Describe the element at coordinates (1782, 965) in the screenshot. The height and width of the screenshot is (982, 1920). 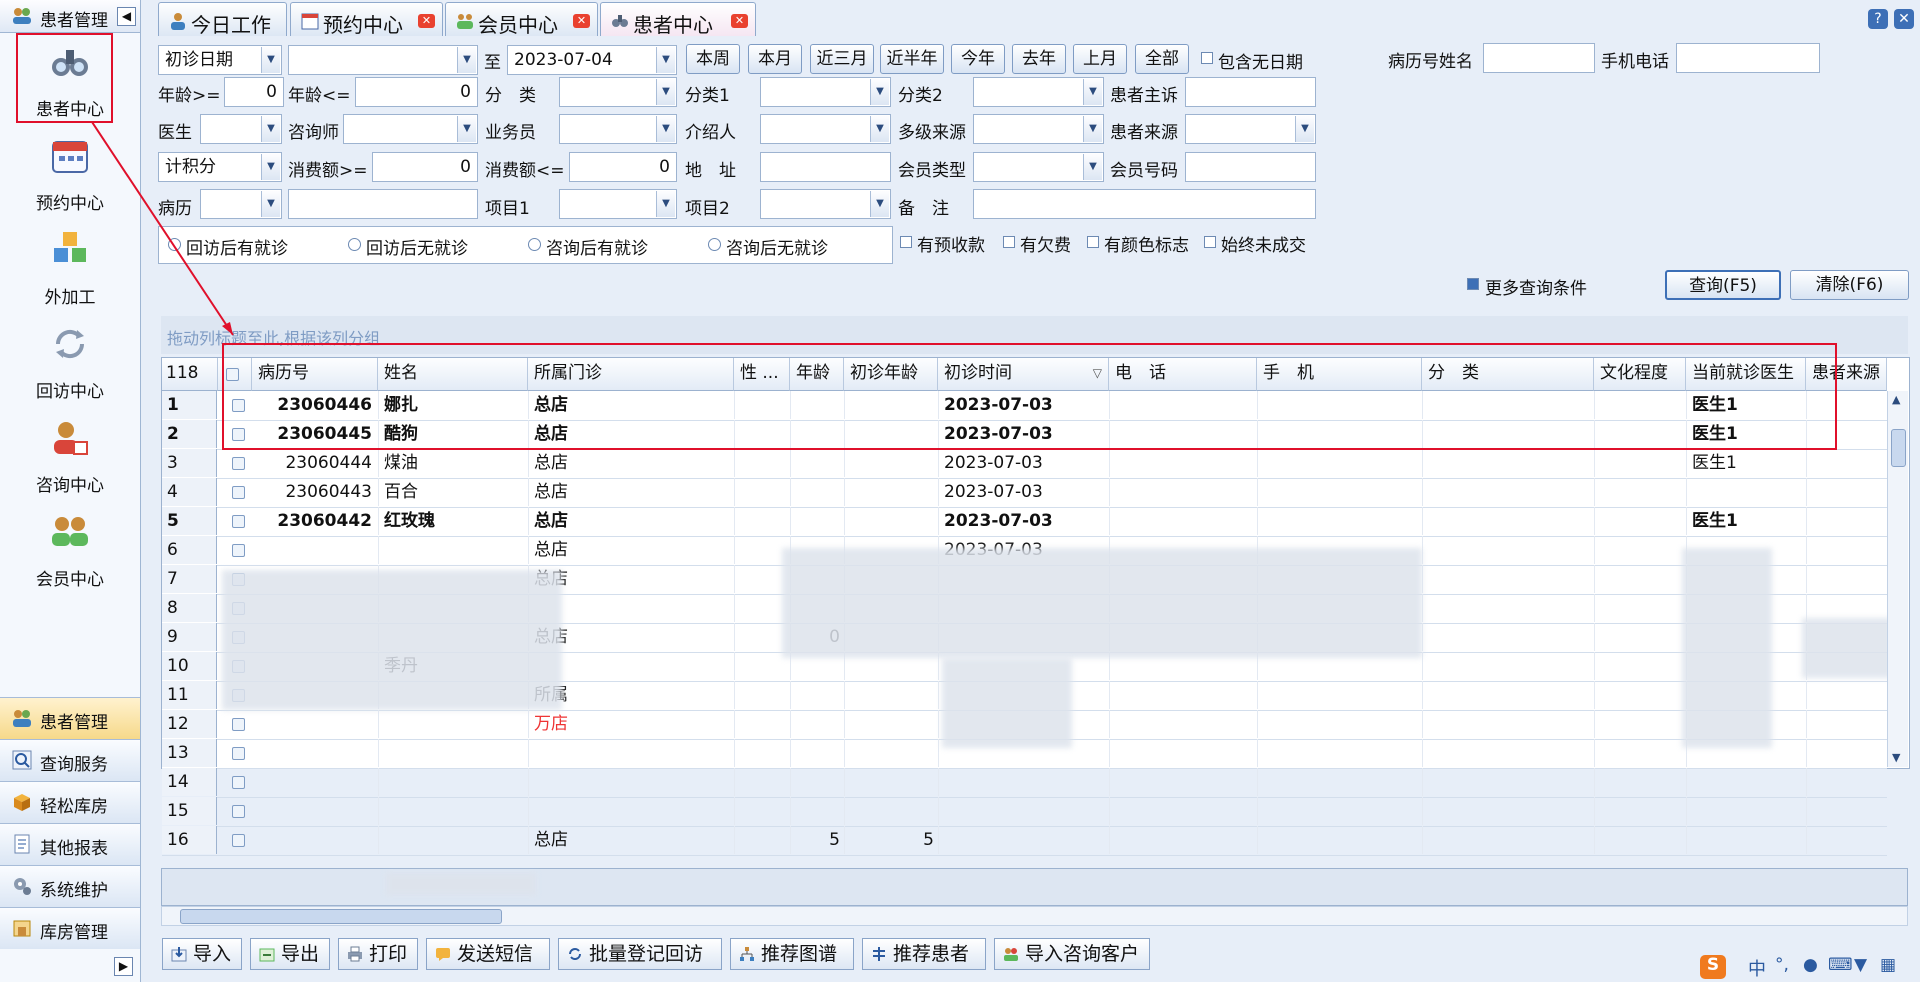
I see `punctuation-icon: °,` at that location.